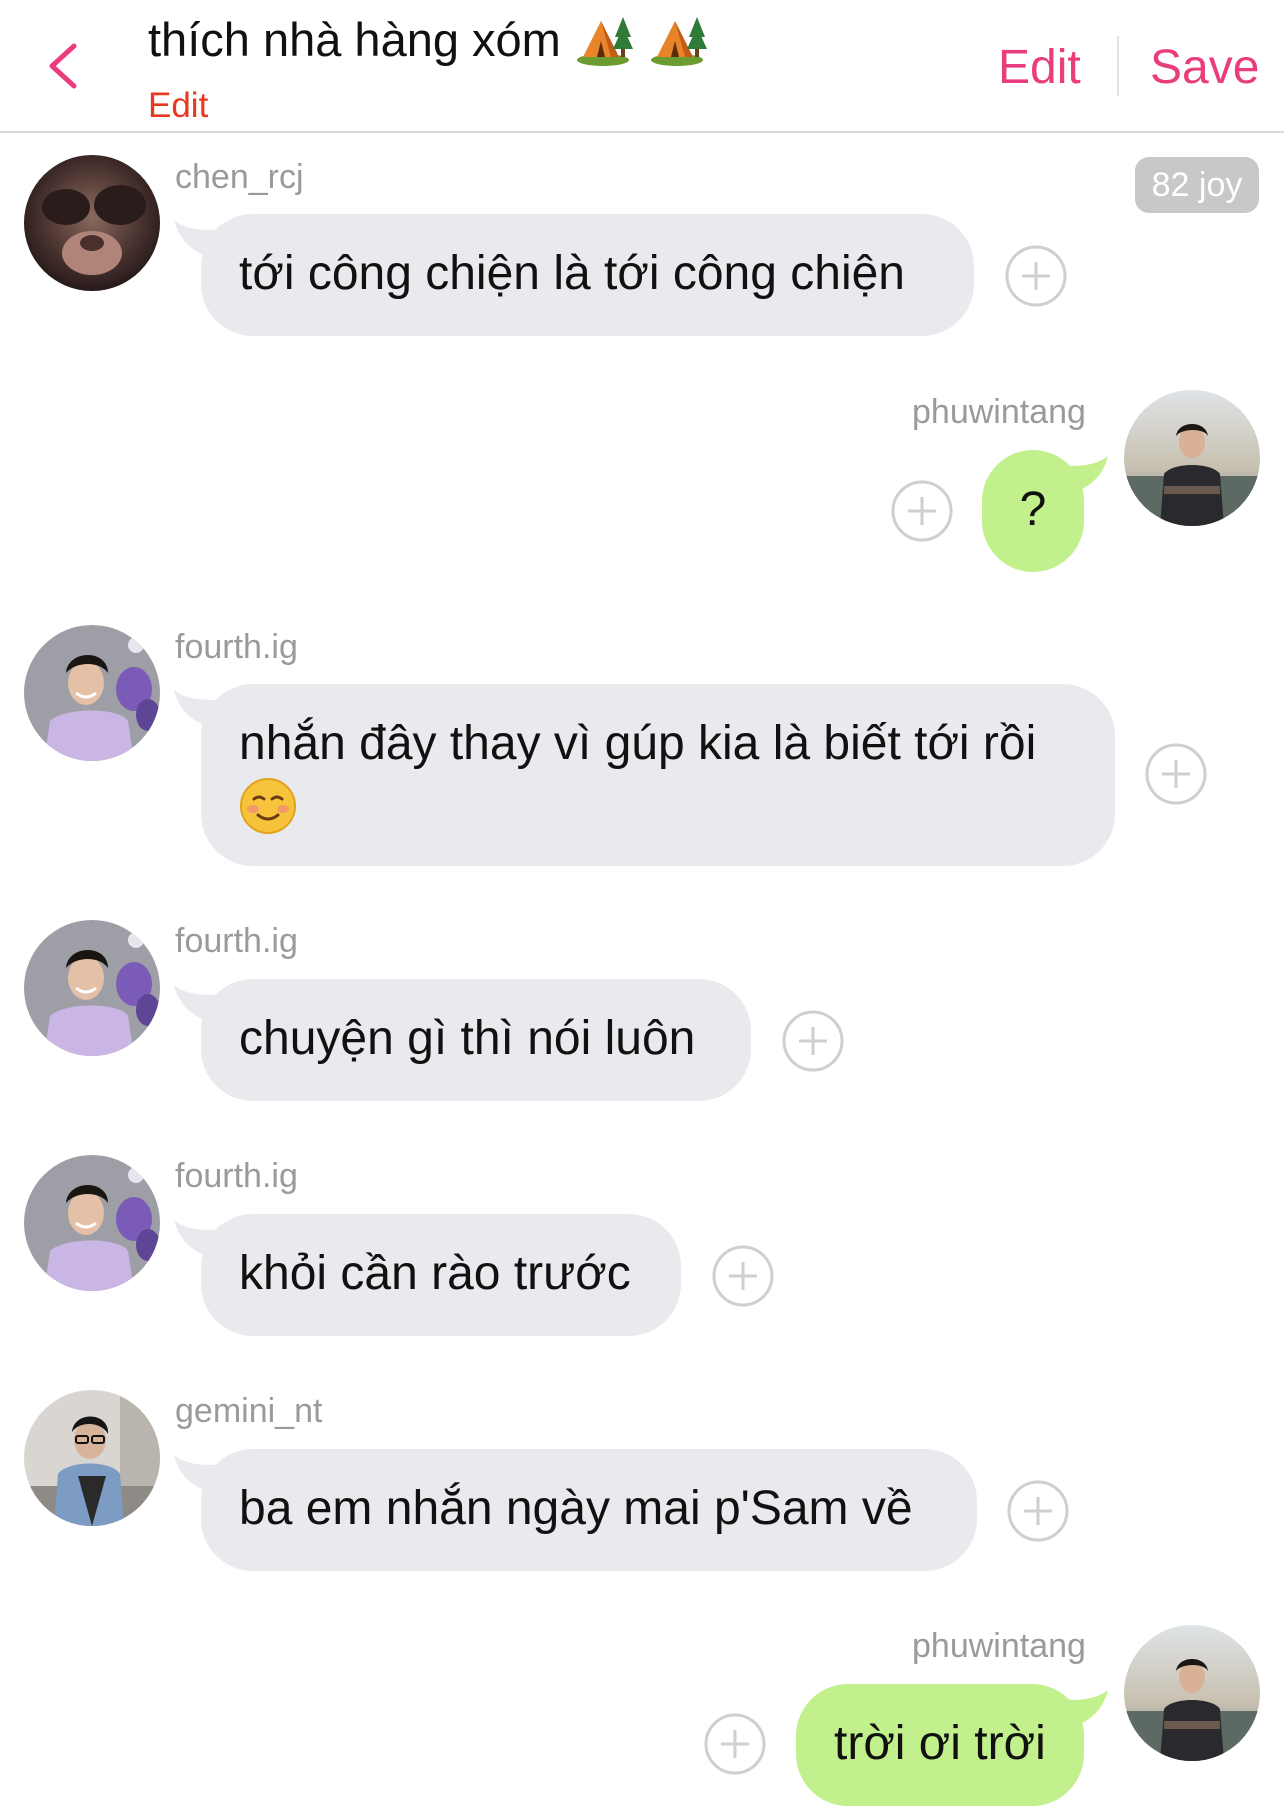 The height and width of the screenshot is (1807, 1284). I want to click on back-button, so click(67, 66).